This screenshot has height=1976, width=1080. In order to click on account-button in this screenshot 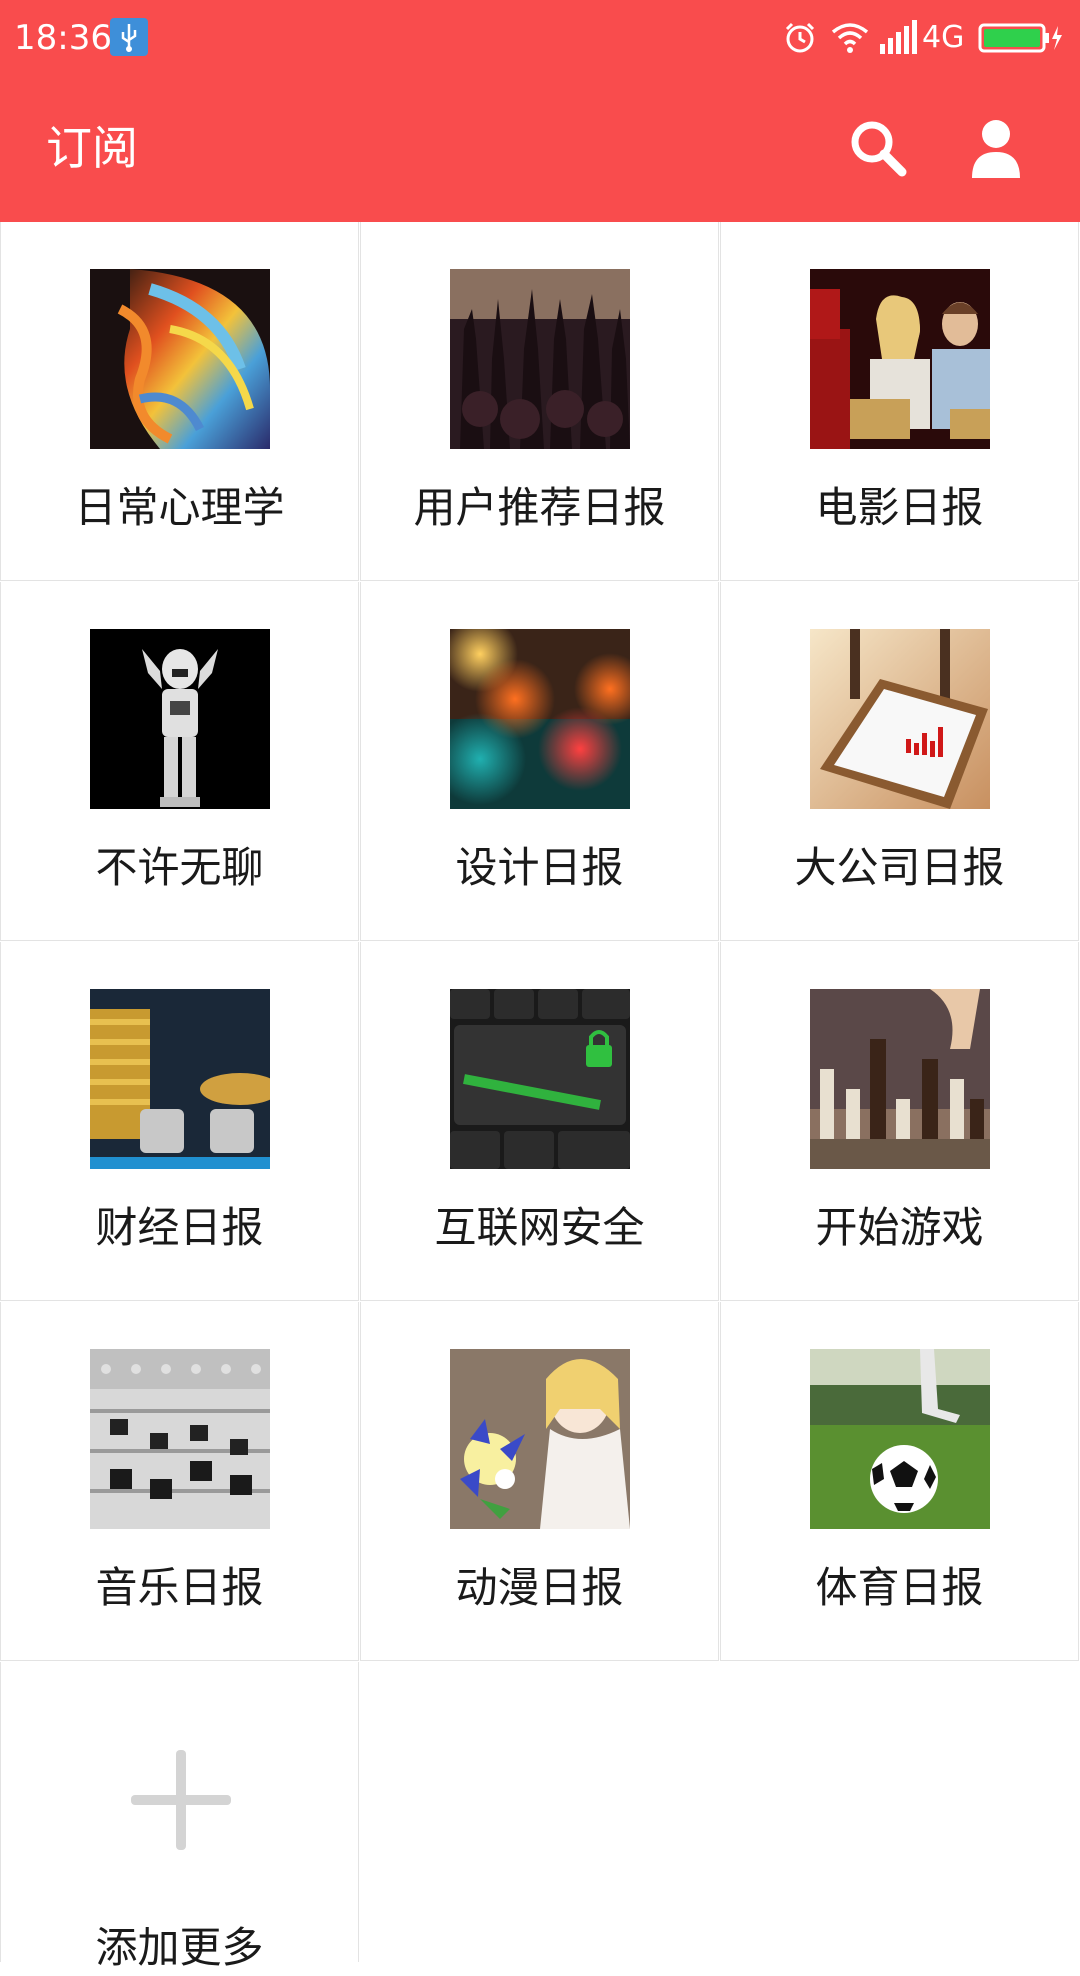, I will do `click(996, 148)`.